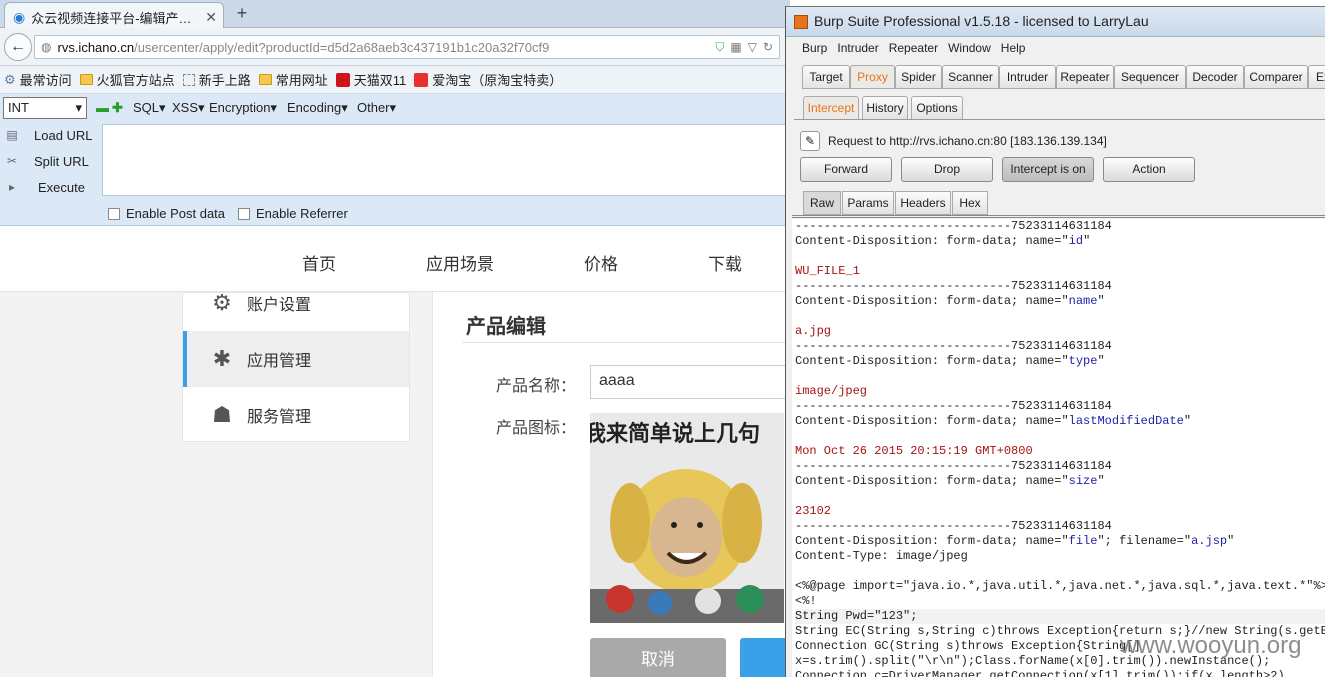  I want to click on load-url-button: ▤ Load URL, so click(50, 135).